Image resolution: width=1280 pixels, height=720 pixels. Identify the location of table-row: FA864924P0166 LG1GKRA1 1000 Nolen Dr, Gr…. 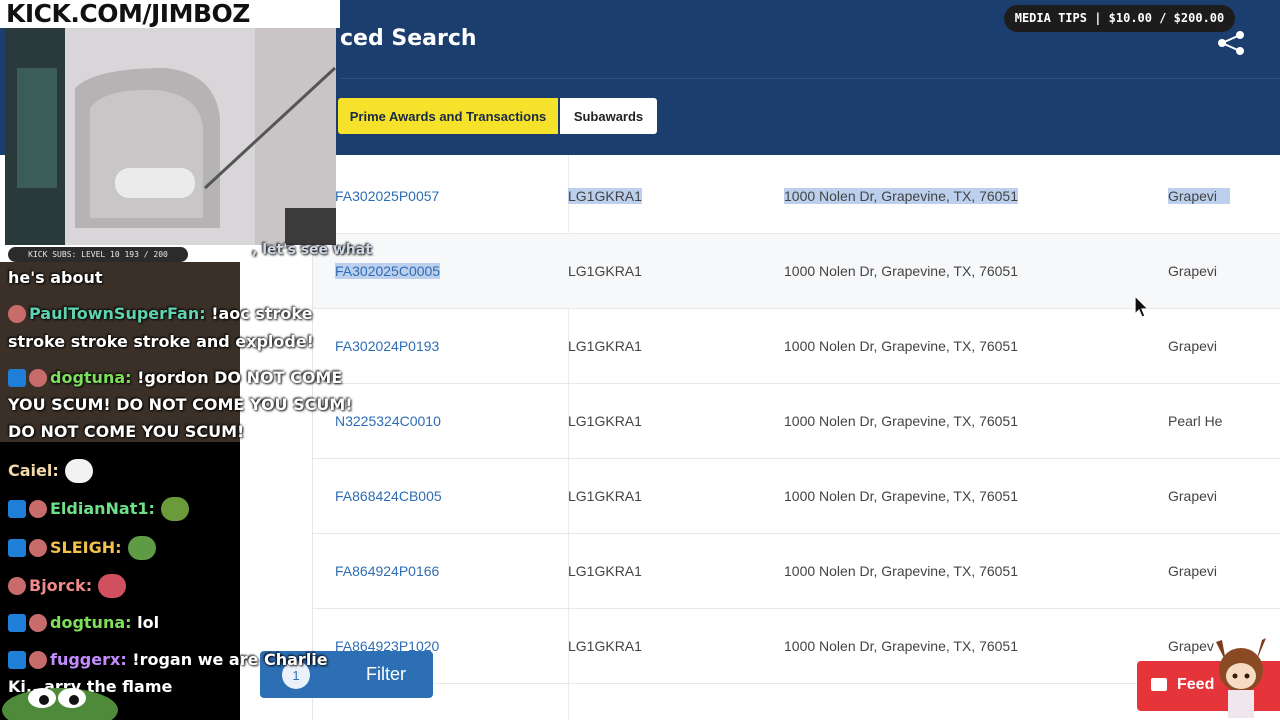
(796, 571).